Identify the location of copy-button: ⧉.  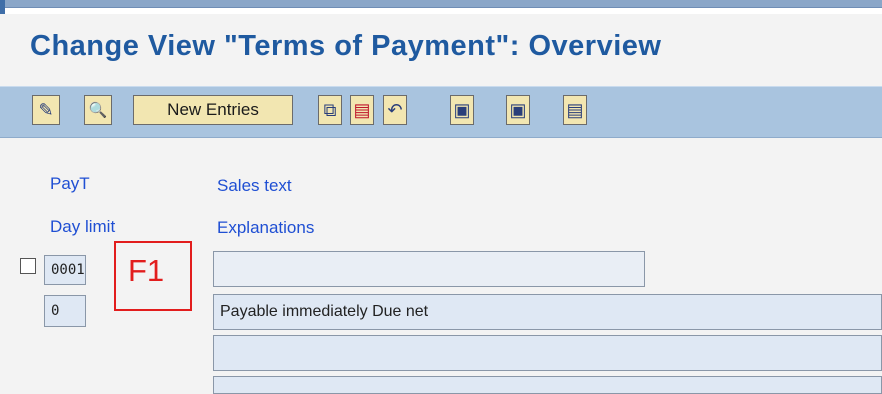
(330, 110).